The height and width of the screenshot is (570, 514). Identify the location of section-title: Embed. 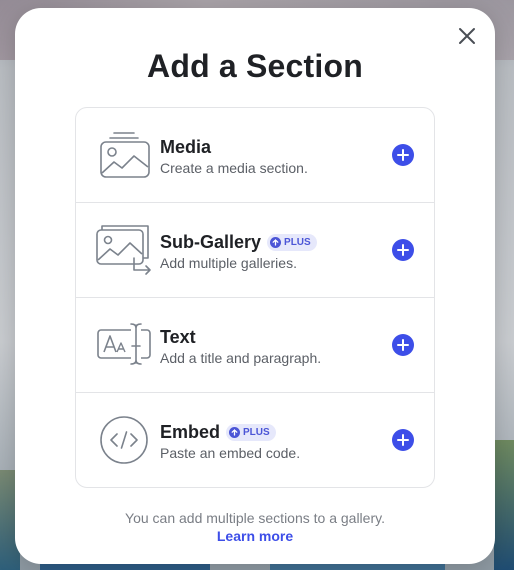
(190, 432).